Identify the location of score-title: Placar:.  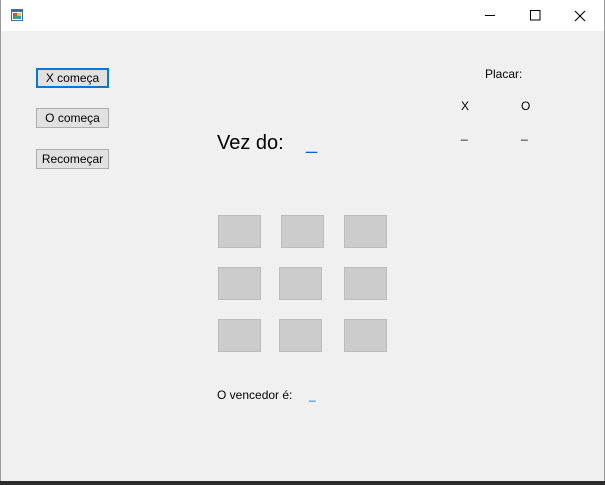
(504, 74).